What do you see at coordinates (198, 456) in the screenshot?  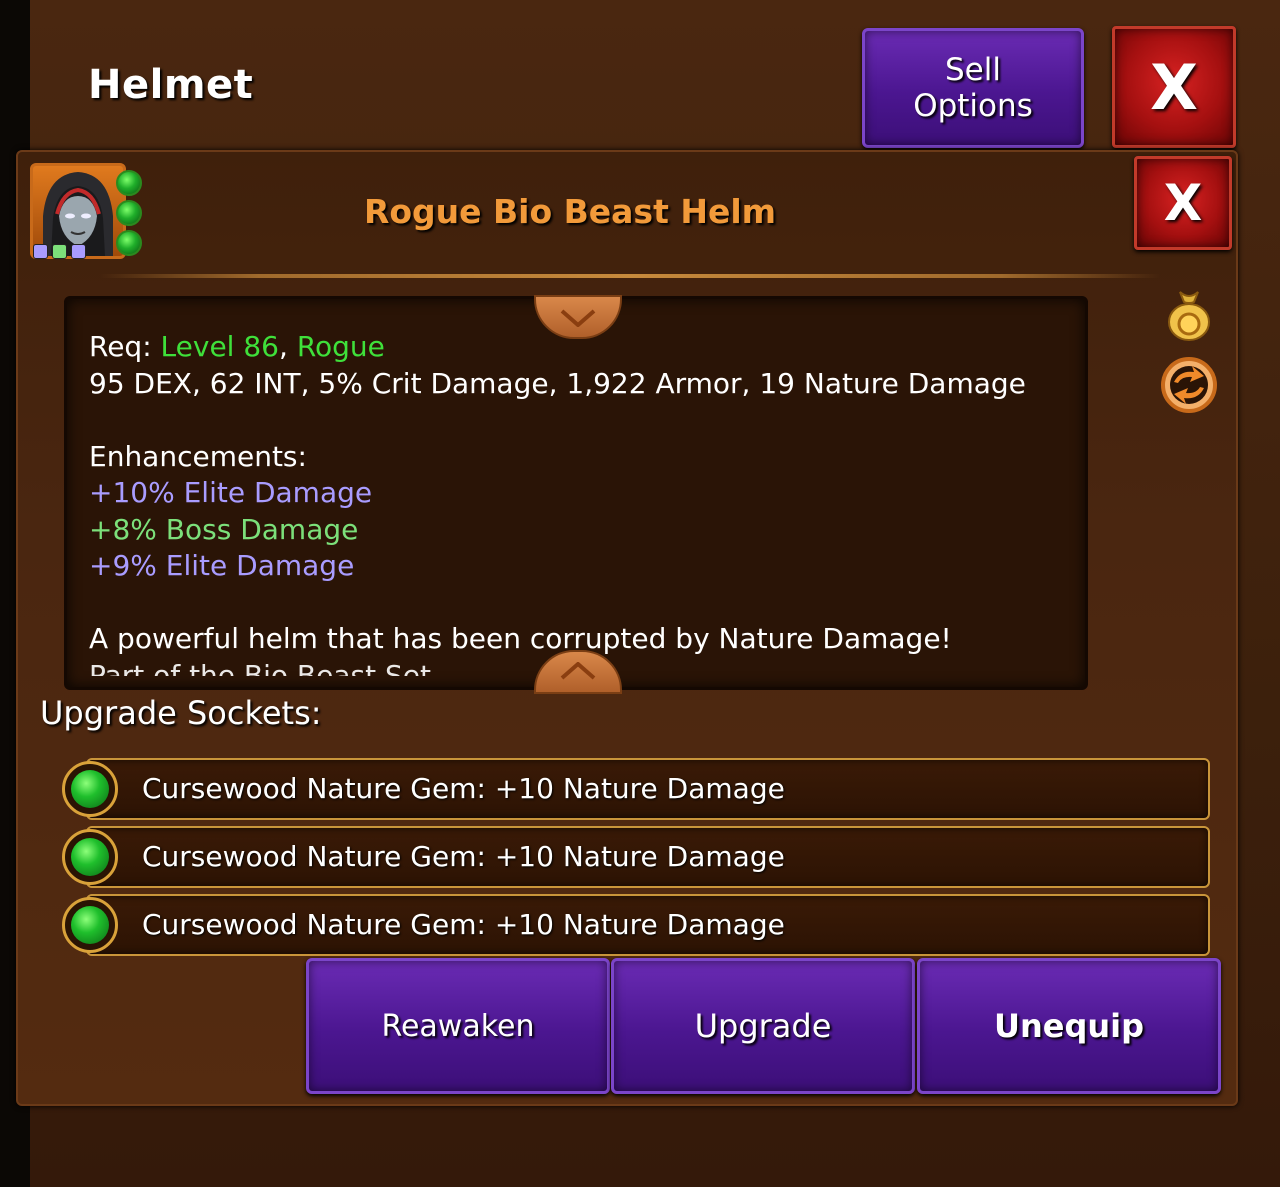 I see `enhancements-label: Enhancements:` at bounding box center [198, 456].